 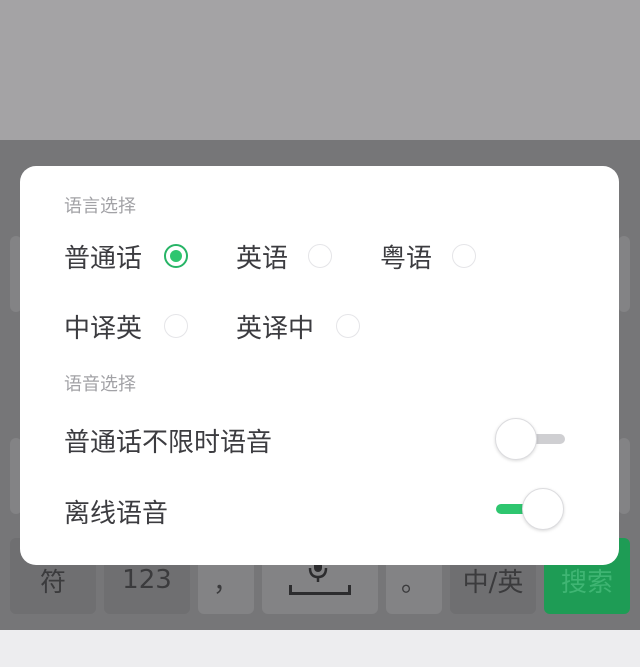 I want to click on offline-voice-toggle, so click(x=531, y=510).